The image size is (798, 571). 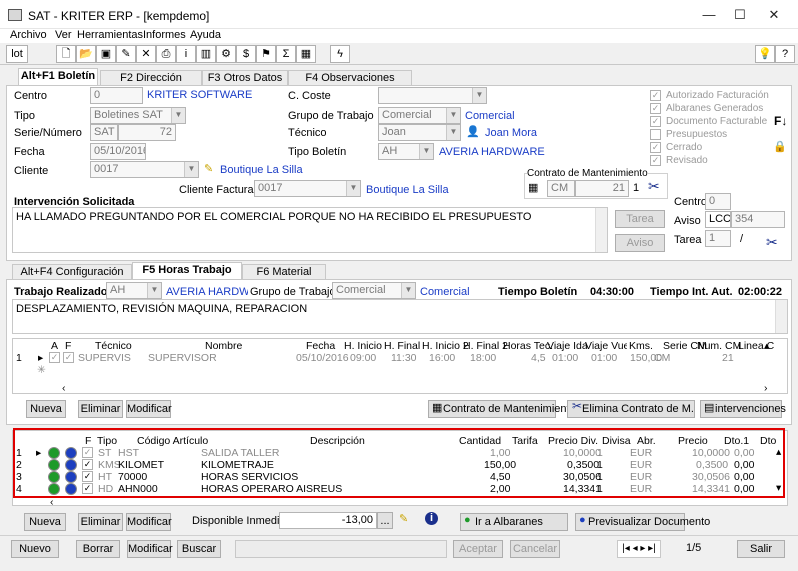 What do you see at coordinates (780, 146) in the screenshot?
I see `lock-icon: 🔒` at bounding box center [780, 146].